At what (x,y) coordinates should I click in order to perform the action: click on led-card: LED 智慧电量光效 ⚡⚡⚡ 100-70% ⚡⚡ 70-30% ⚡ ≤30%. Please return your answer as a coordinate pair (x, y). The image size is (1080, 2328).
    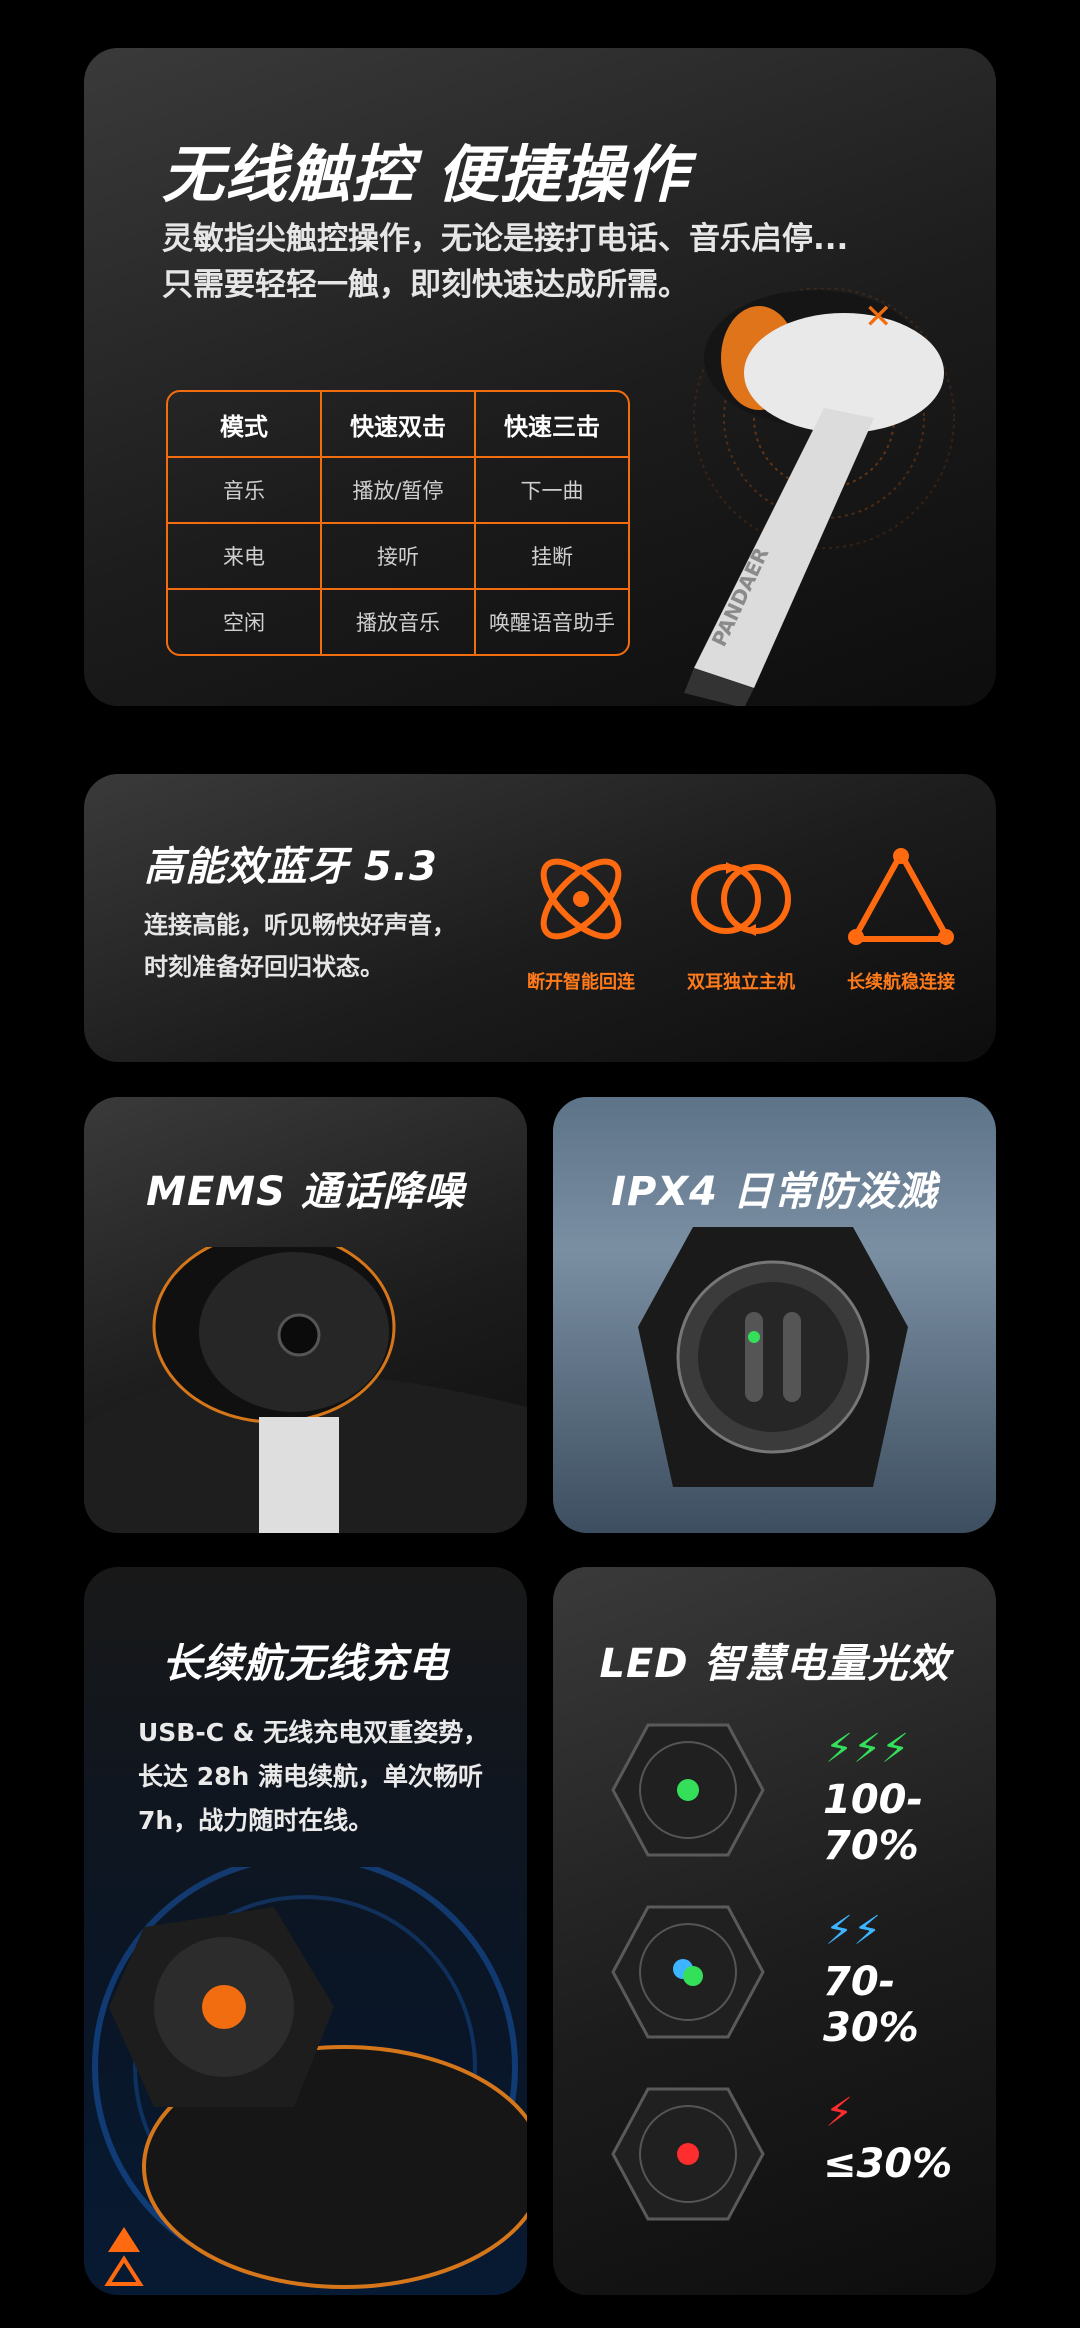
    Looking at the image, I should click on (774, 1931).